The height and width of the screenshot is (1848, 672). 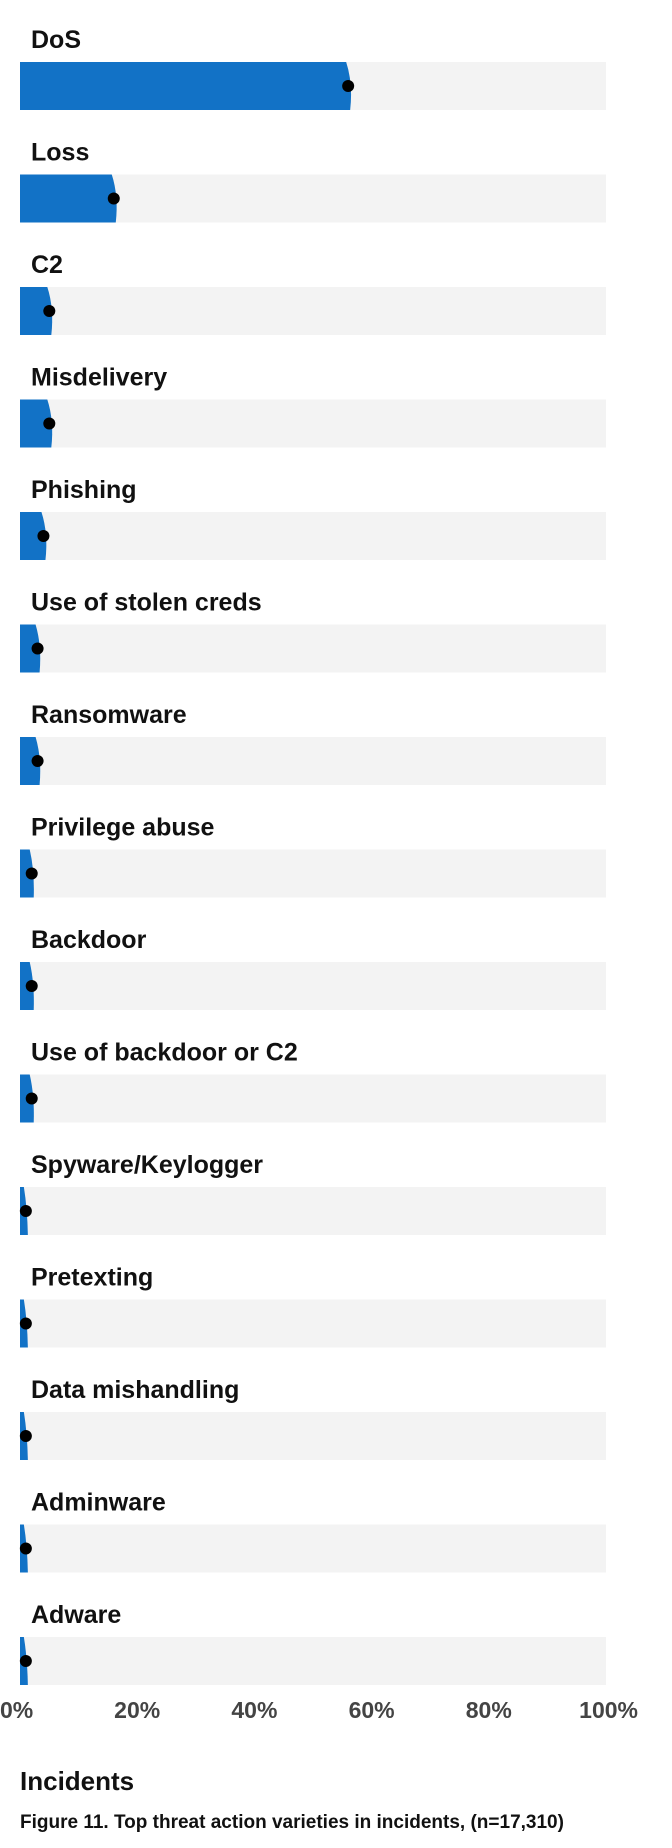 I want to click on category-label: Backdoor, so click(x=89, y=940).